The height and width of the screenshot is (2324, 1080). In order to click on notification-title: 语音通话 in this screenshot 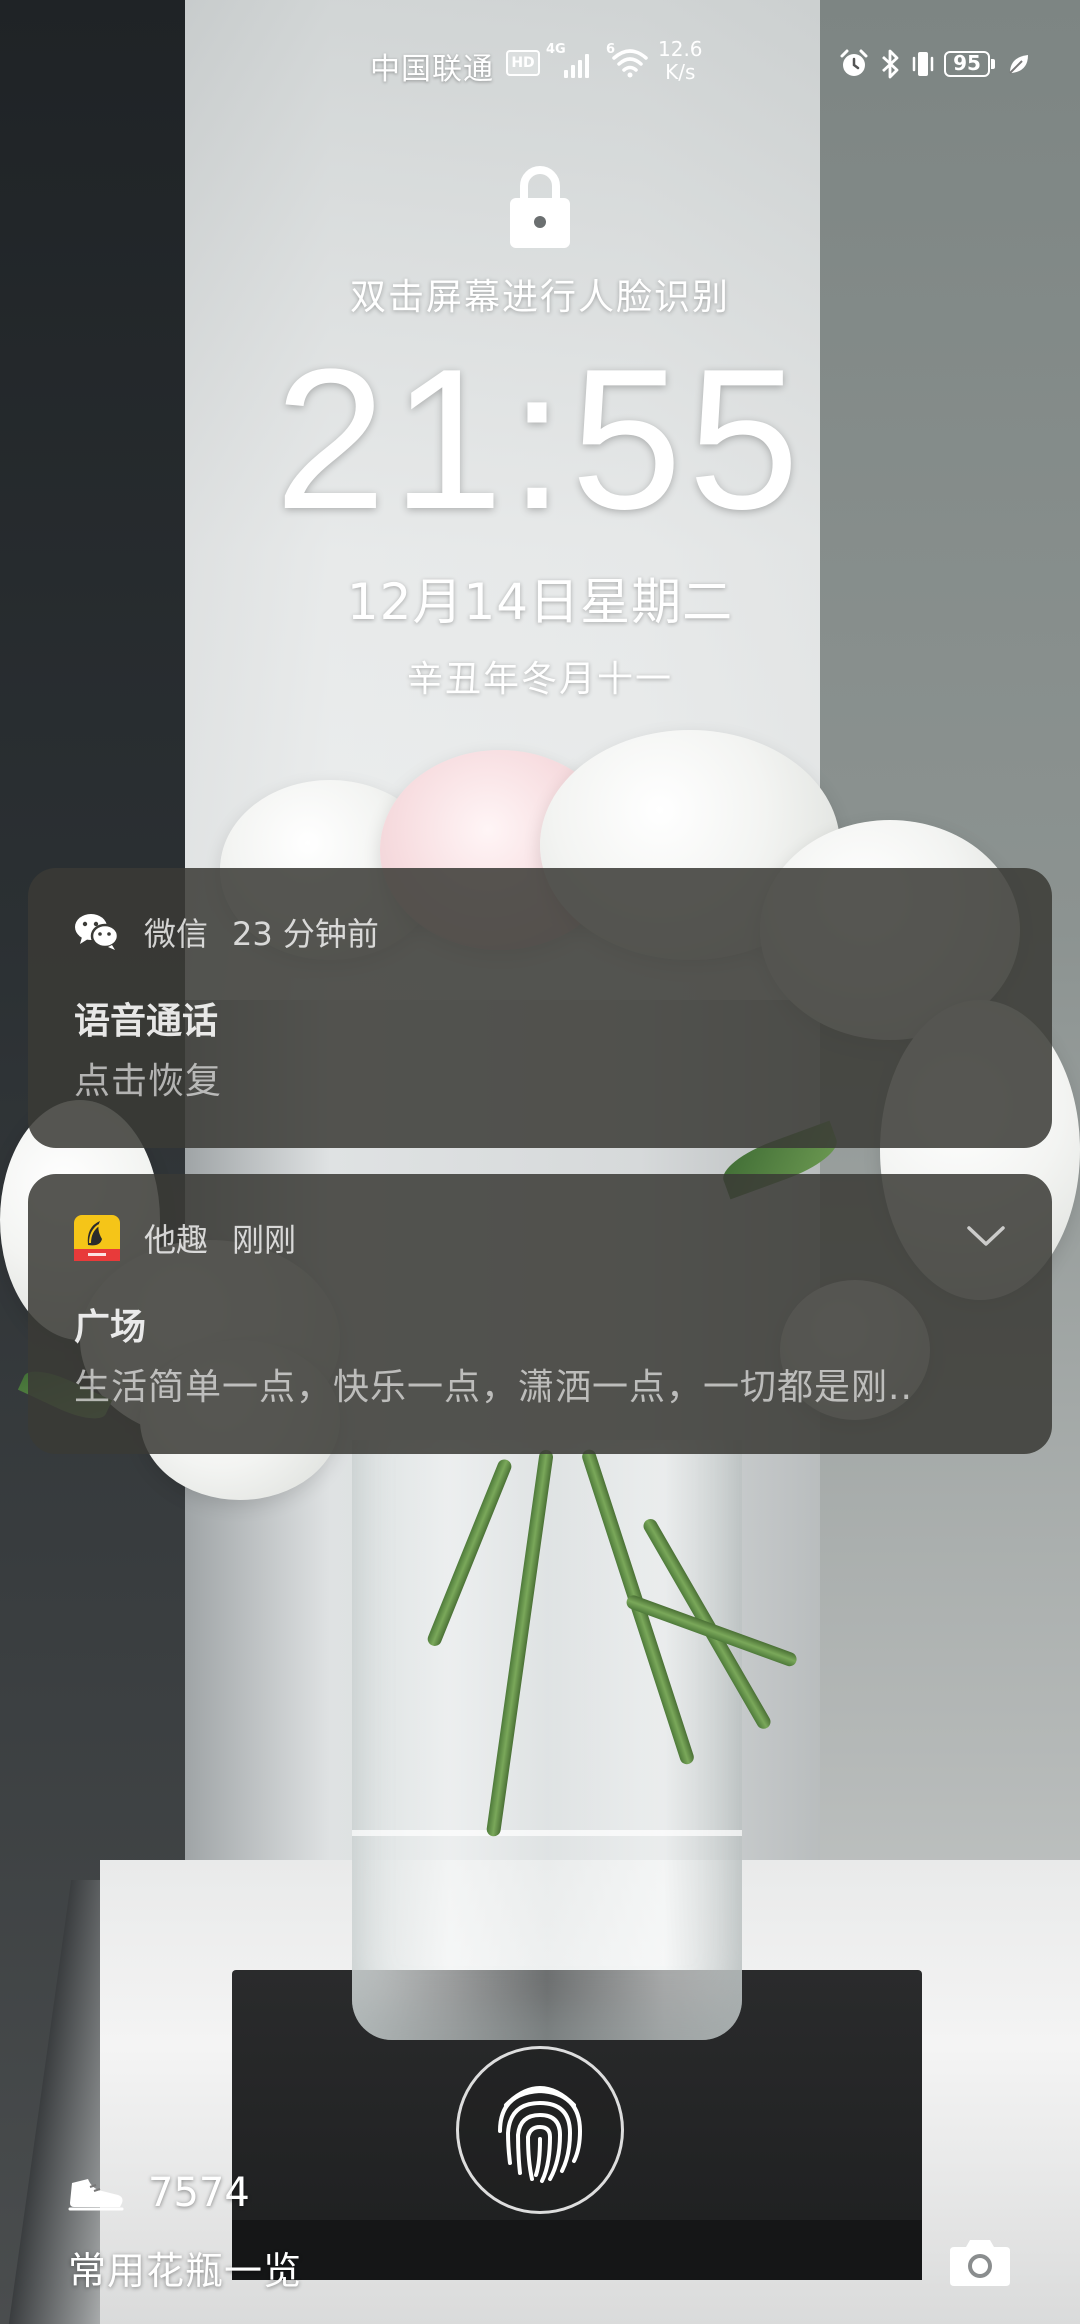, I will do `click(146, 1021)`.